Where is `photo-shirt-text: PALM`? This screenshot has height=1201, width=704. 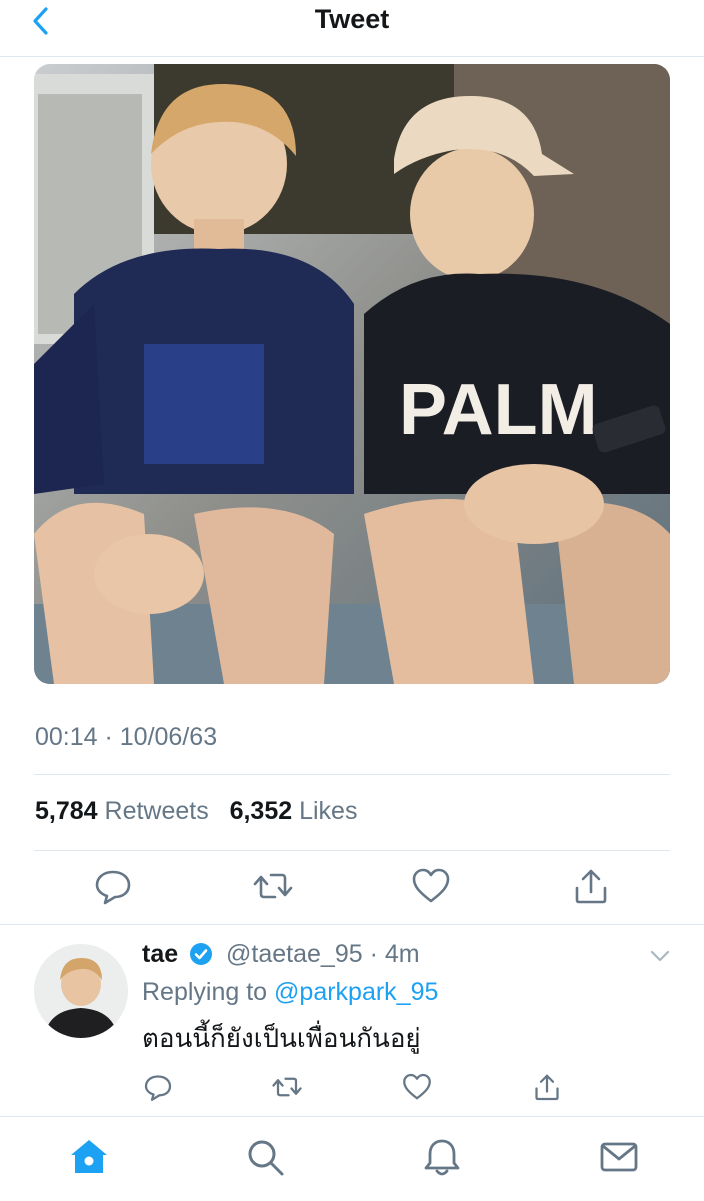
photo-shirt-text: PALM is located at coordinates (498, 410).